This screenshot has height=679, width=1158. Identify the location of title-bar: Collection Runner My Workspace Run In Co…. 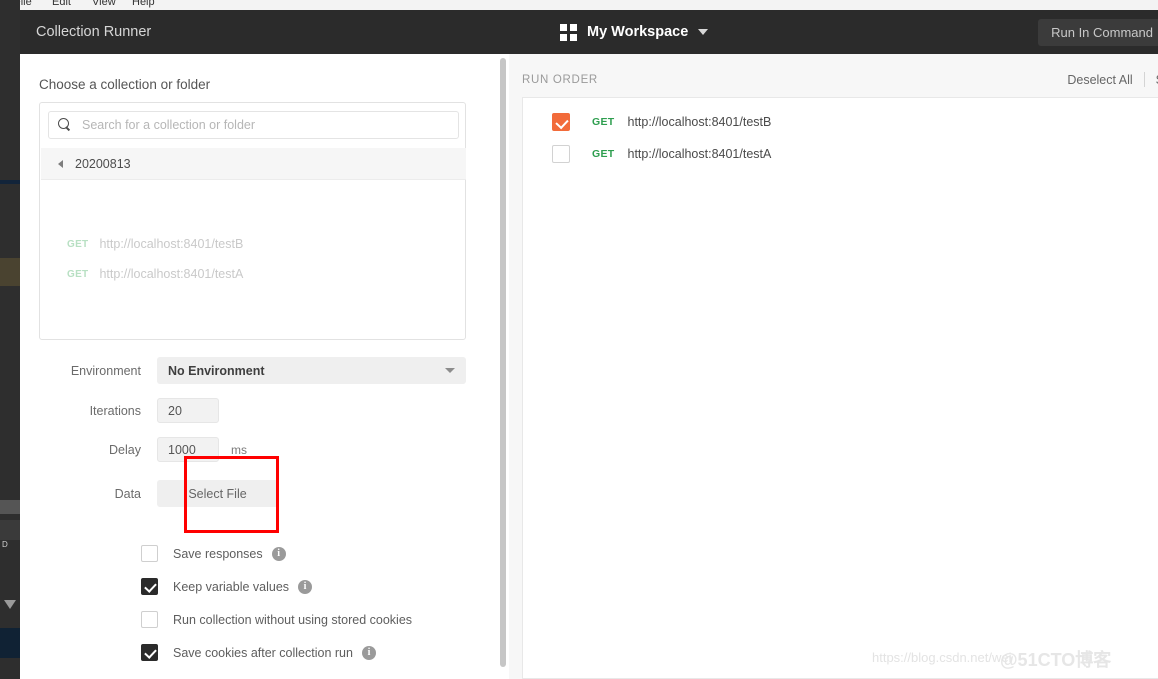
(589, 32).